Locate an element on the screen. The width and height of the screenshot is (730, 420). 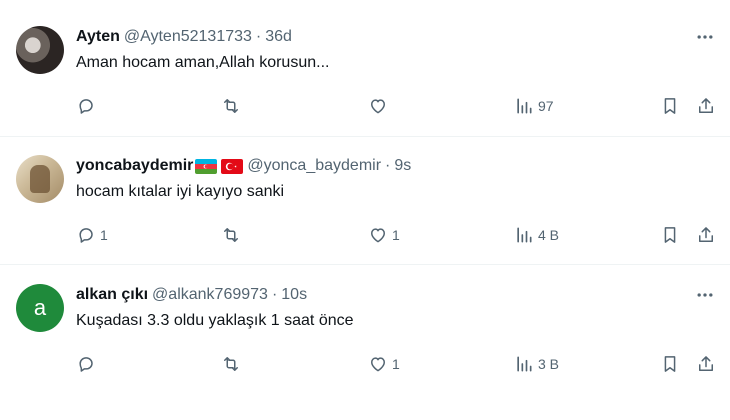
timestamp: 36d is located at coordinates (278, 37).